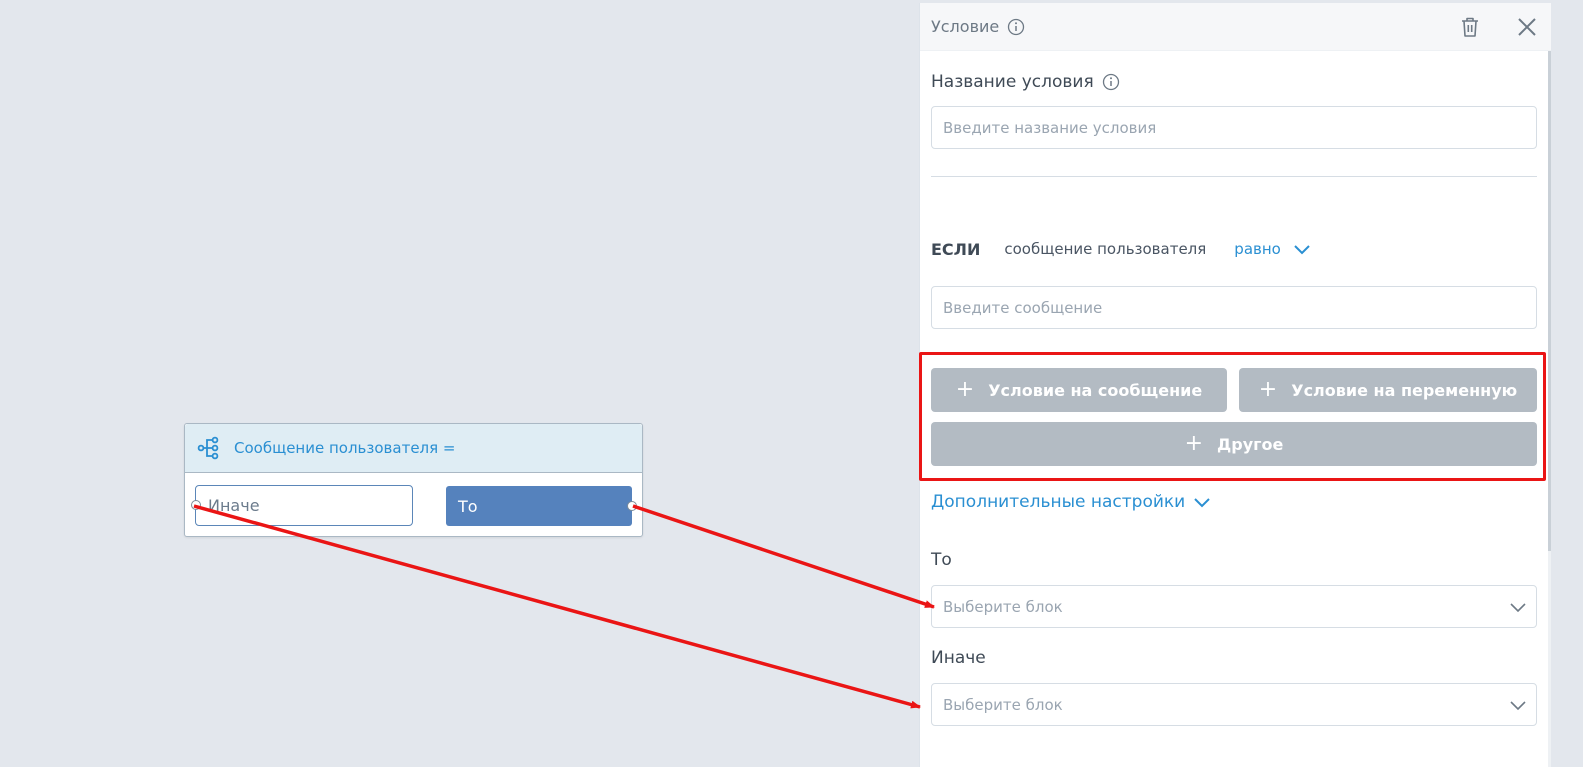  Describe the element at coordinates (196, 505) in the screenshot. I see `else-connector-port` at that location.